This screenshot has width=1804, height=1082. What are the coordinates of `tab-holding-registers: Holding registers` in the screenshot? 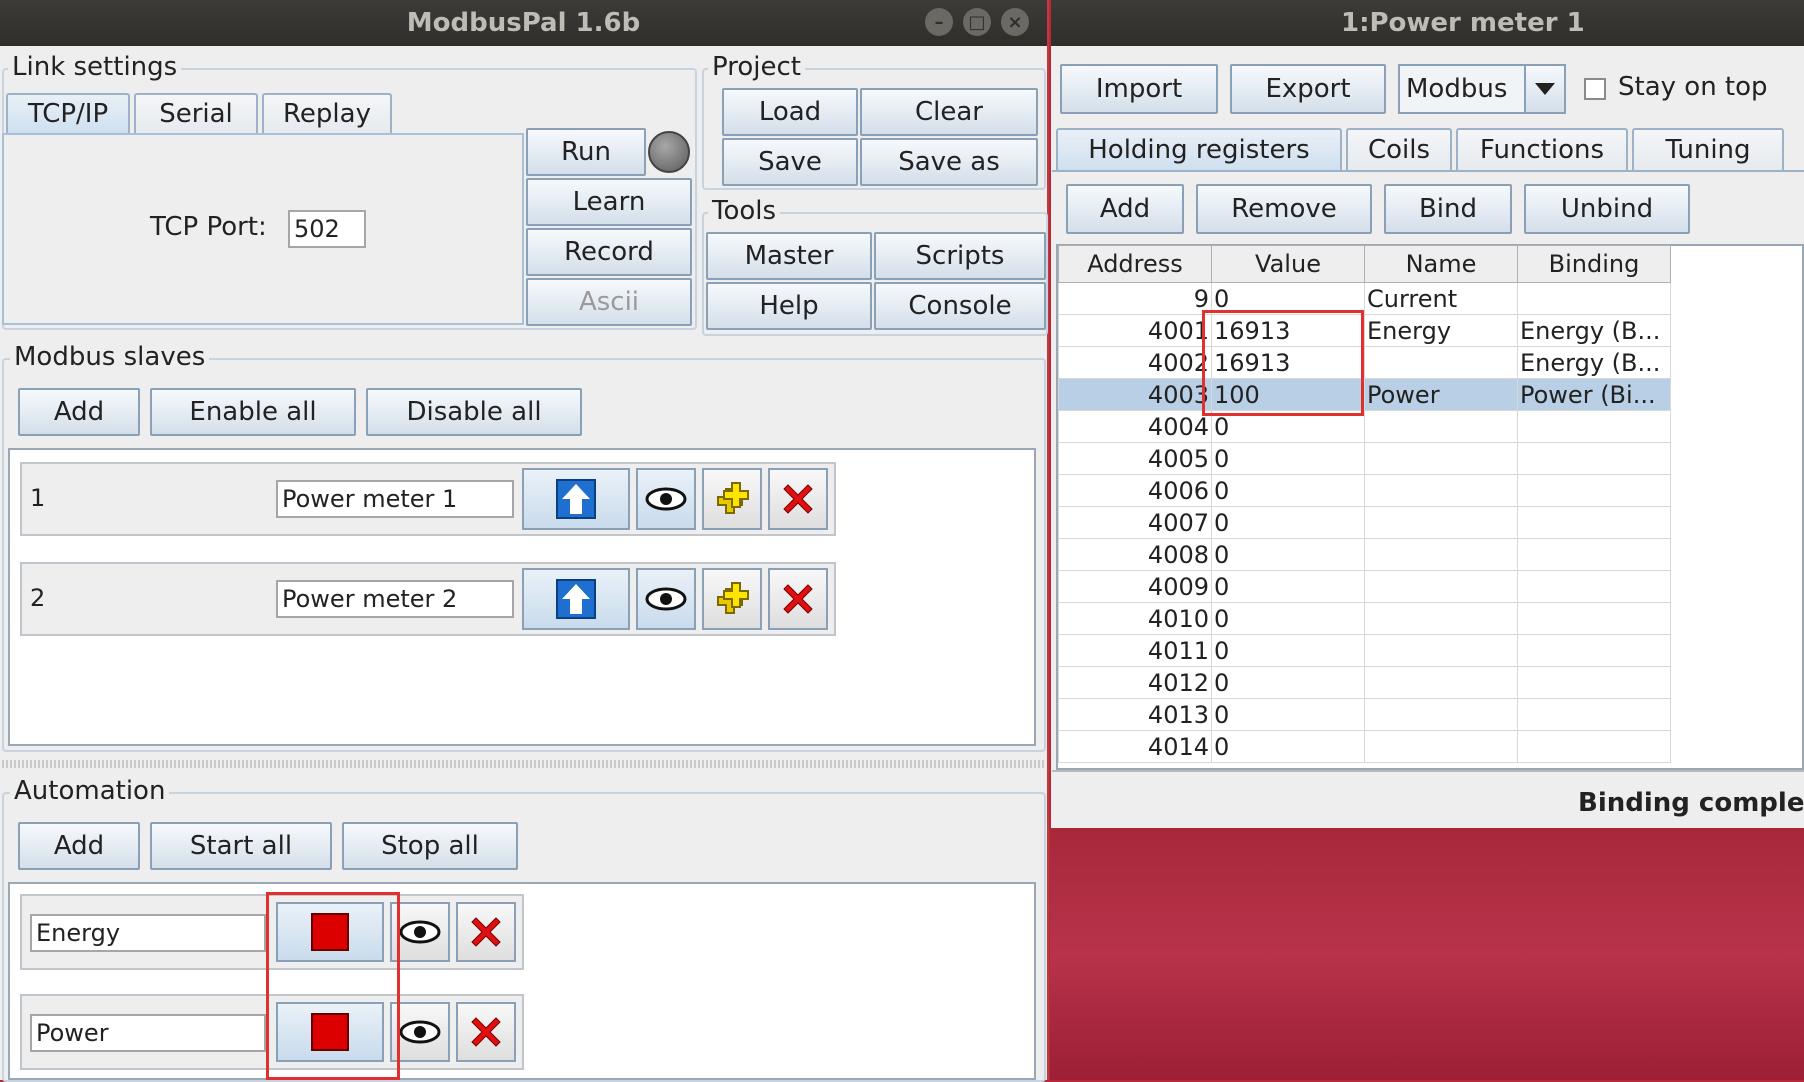 It's located at (1199, 149).